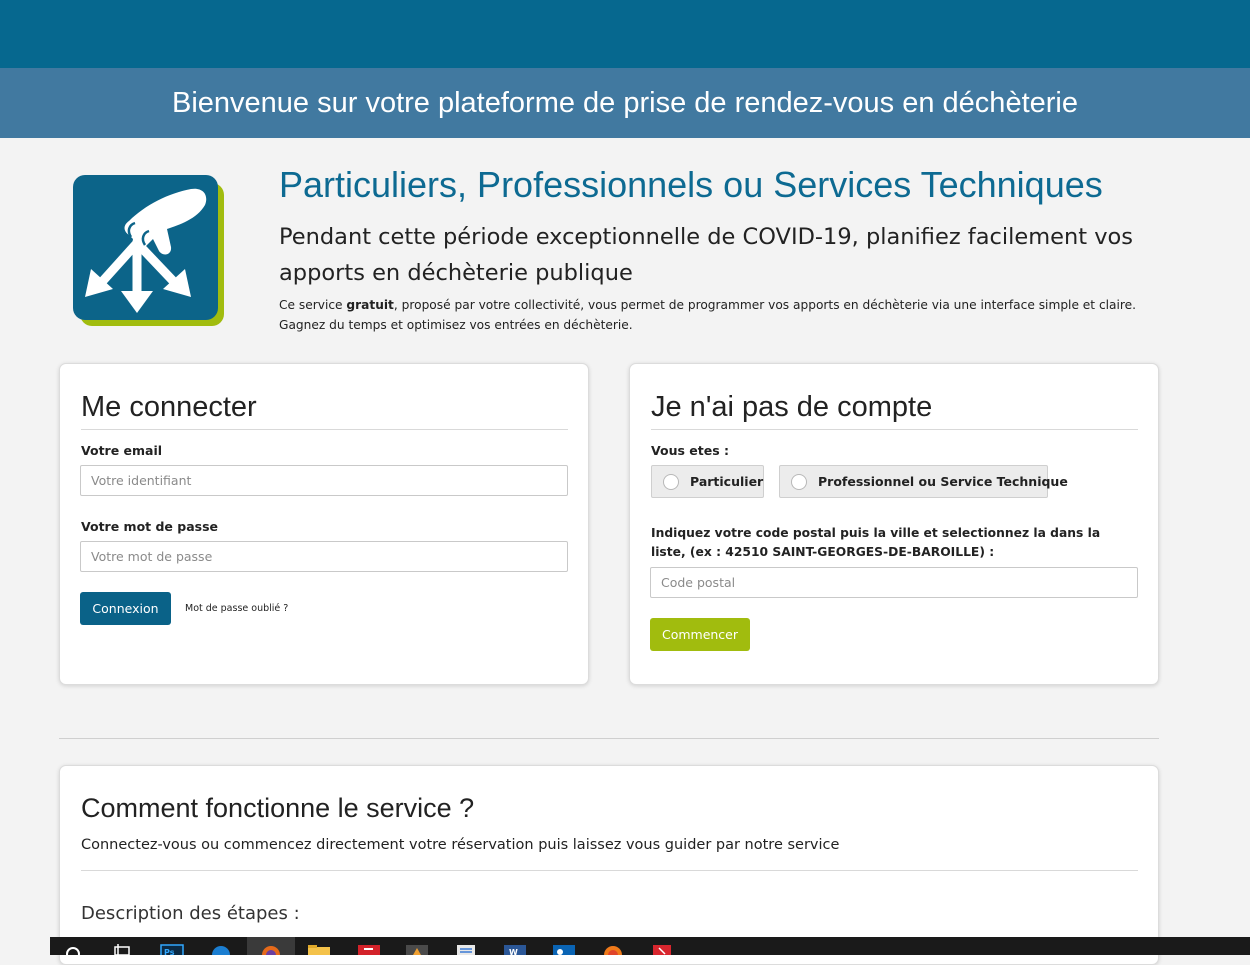 The image size is (1250, 965). I want to click on login-button: Connexion, so click(125, 608).